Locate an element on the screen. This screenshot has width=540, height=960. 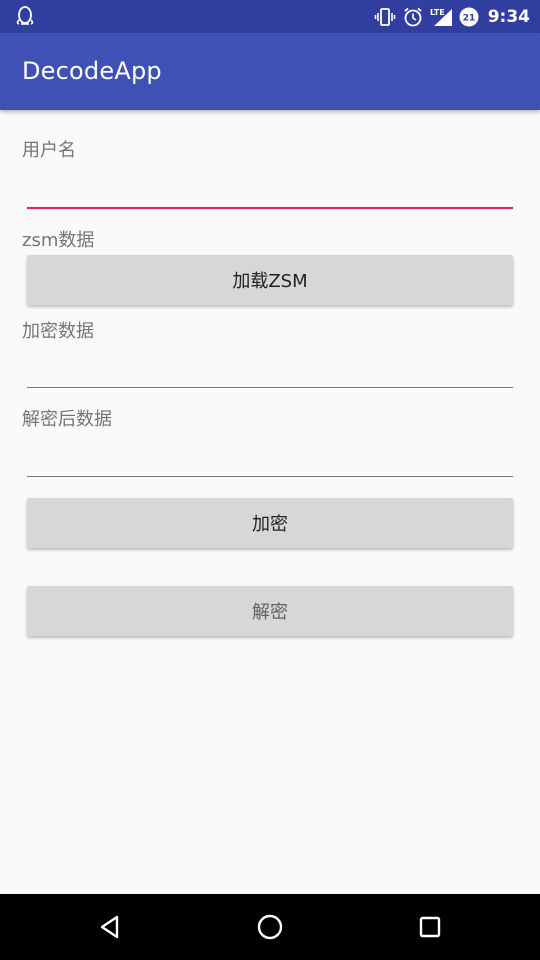
decrypted-data-underline is located at coordinates (270, 476).